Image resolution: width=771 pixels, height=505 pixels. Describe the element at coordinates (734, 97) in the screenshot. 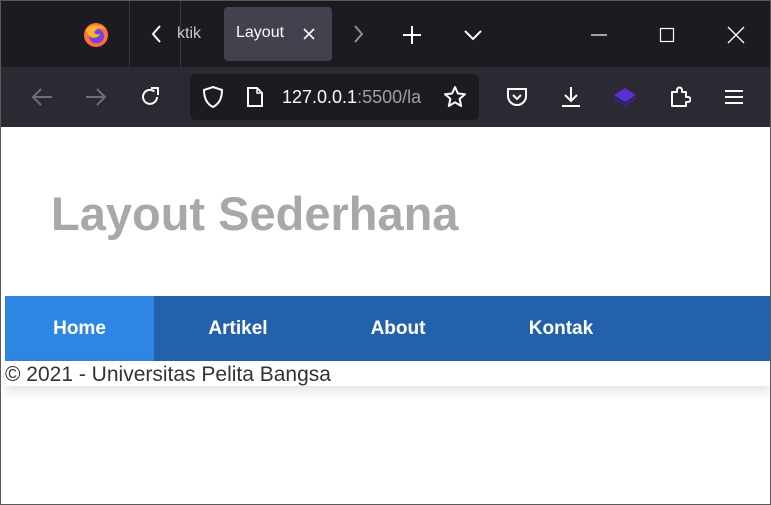

I see `hamburger-menu-icon` at that location.